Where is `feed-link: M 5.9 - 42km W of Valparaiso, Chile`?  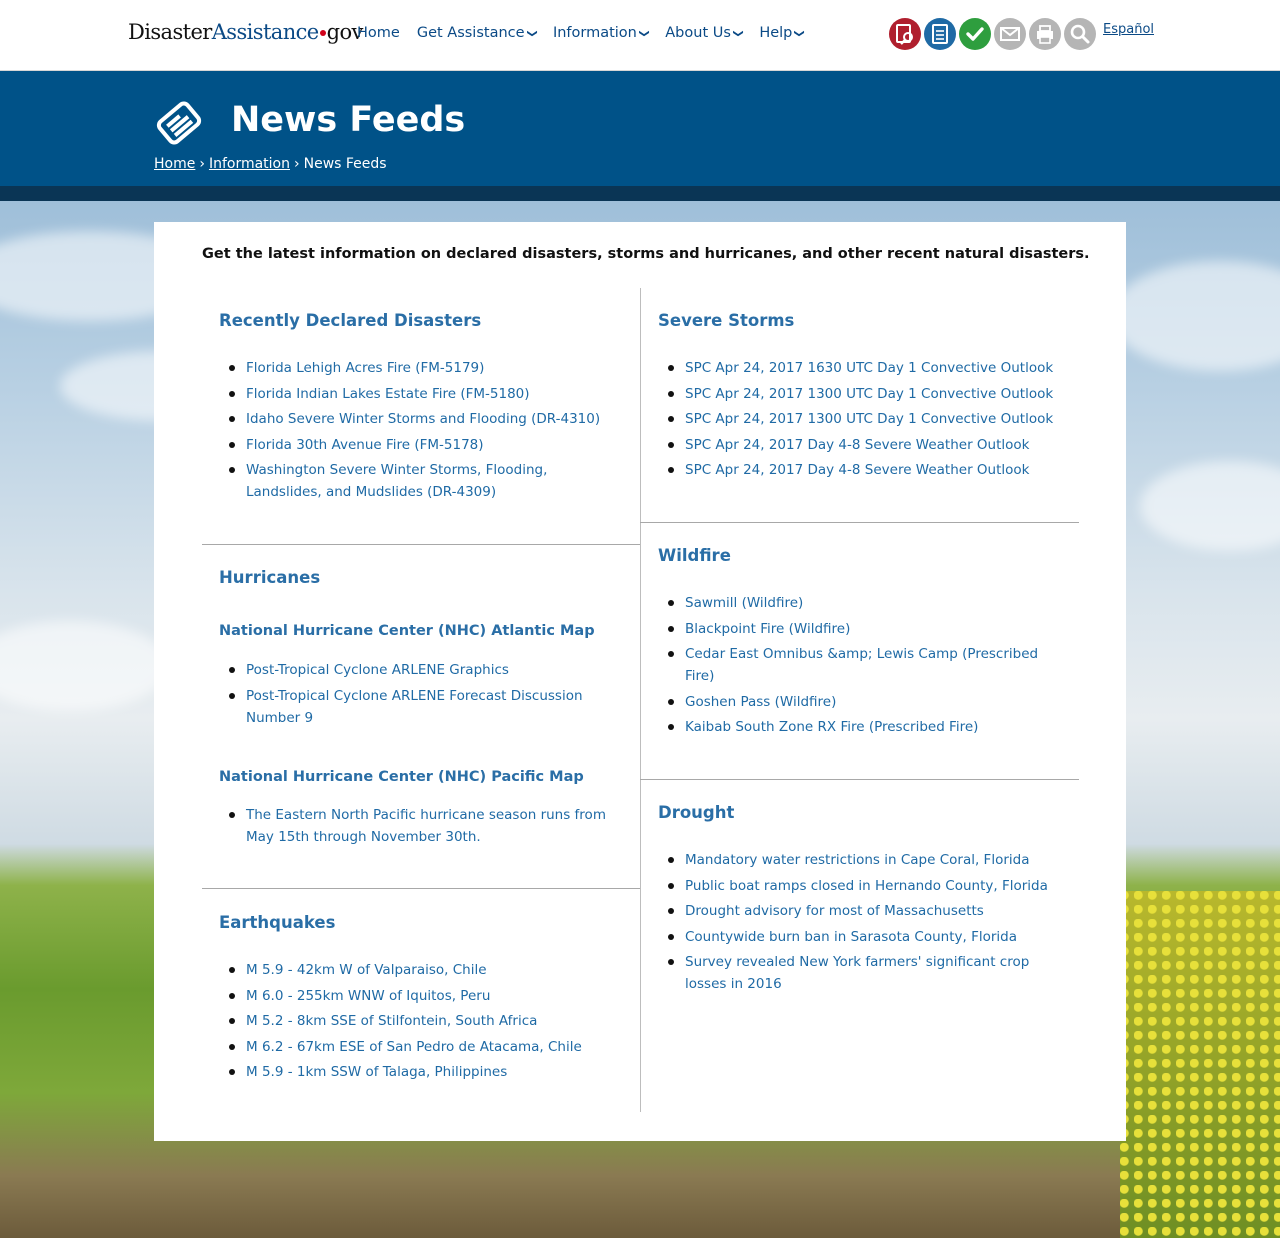 feed-link: M 5.9 - 42km W of Valparaiso, Chile is located at coordinates (419, 970).